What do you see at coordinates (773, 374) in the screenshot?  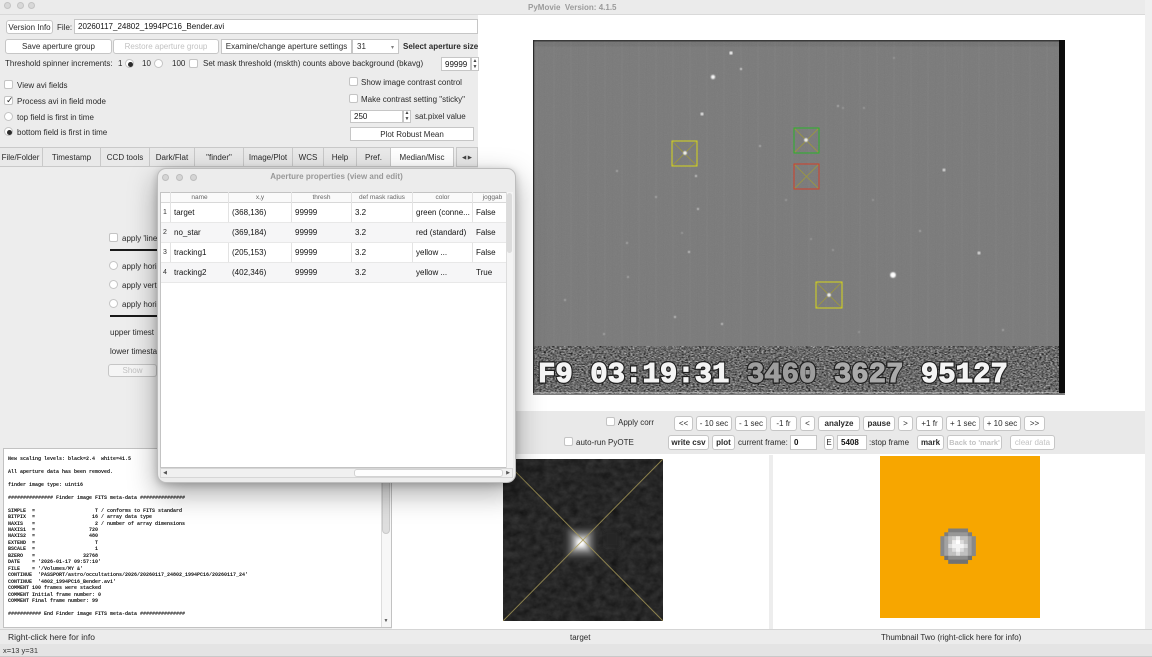 I see `svg-text: F9 03:19:31 3460 3627 95127` at bounding box center [773, 374].